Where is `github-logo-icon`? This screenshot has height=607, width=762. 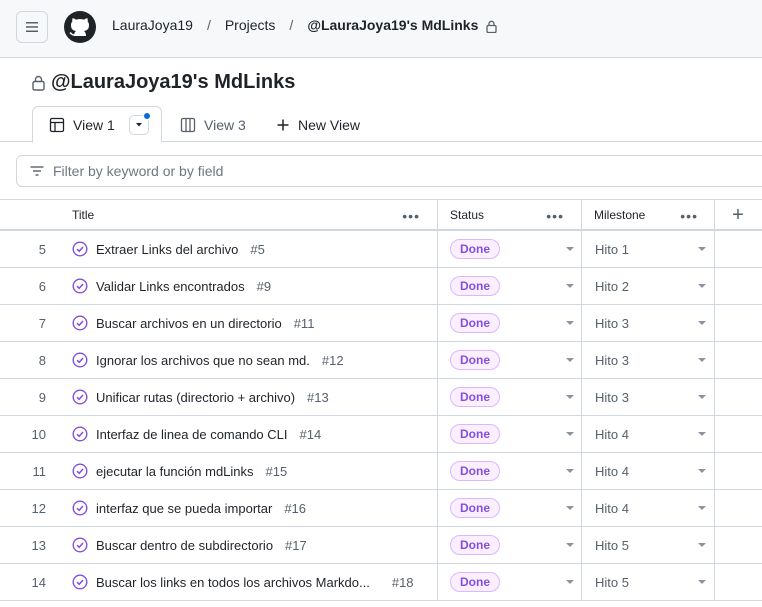
github-logo-icon is located at coordinates (80, 27).